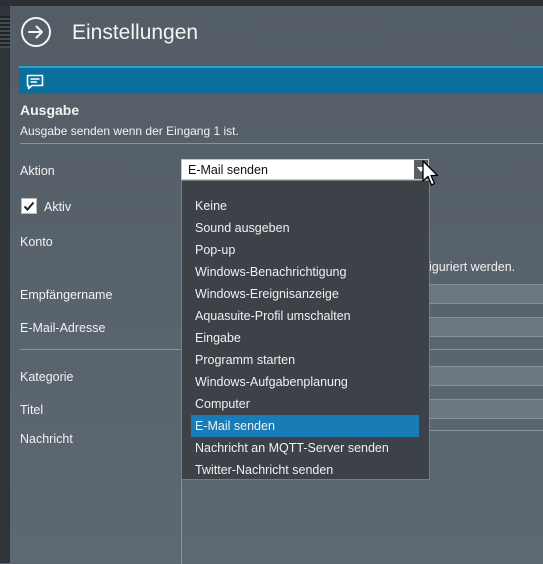 This screenshot has height=564, width=543. What do you see at coordinates (281, 143) in the screenshot?
I see `section-divider` at bounding box center [281, 143].